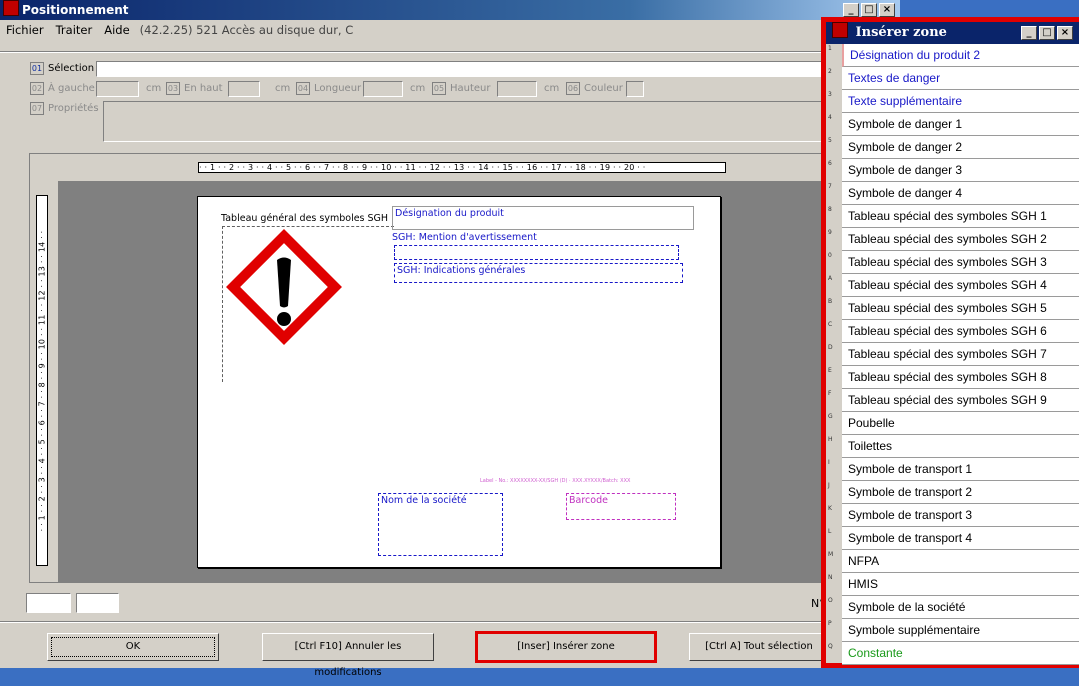 The height and width of the screenshot is (686, 1079). Describe the element at coordinates (887, 10) in the screenshot. I see `close-button: ×` at that location.